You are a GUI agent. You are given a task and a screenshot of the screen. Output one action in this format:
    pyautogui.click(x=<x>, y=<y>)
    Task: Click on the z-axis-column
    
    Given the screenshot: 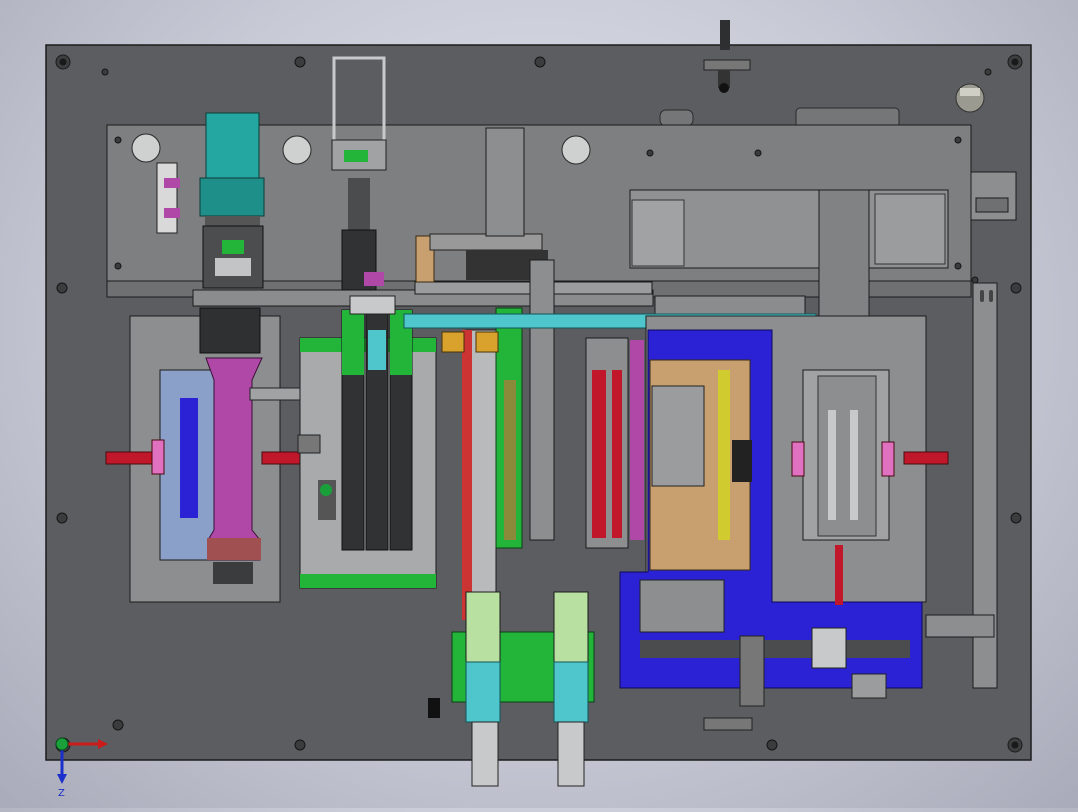 What is the action you would take?
    pyautogui.click(x=844, y=260)
    